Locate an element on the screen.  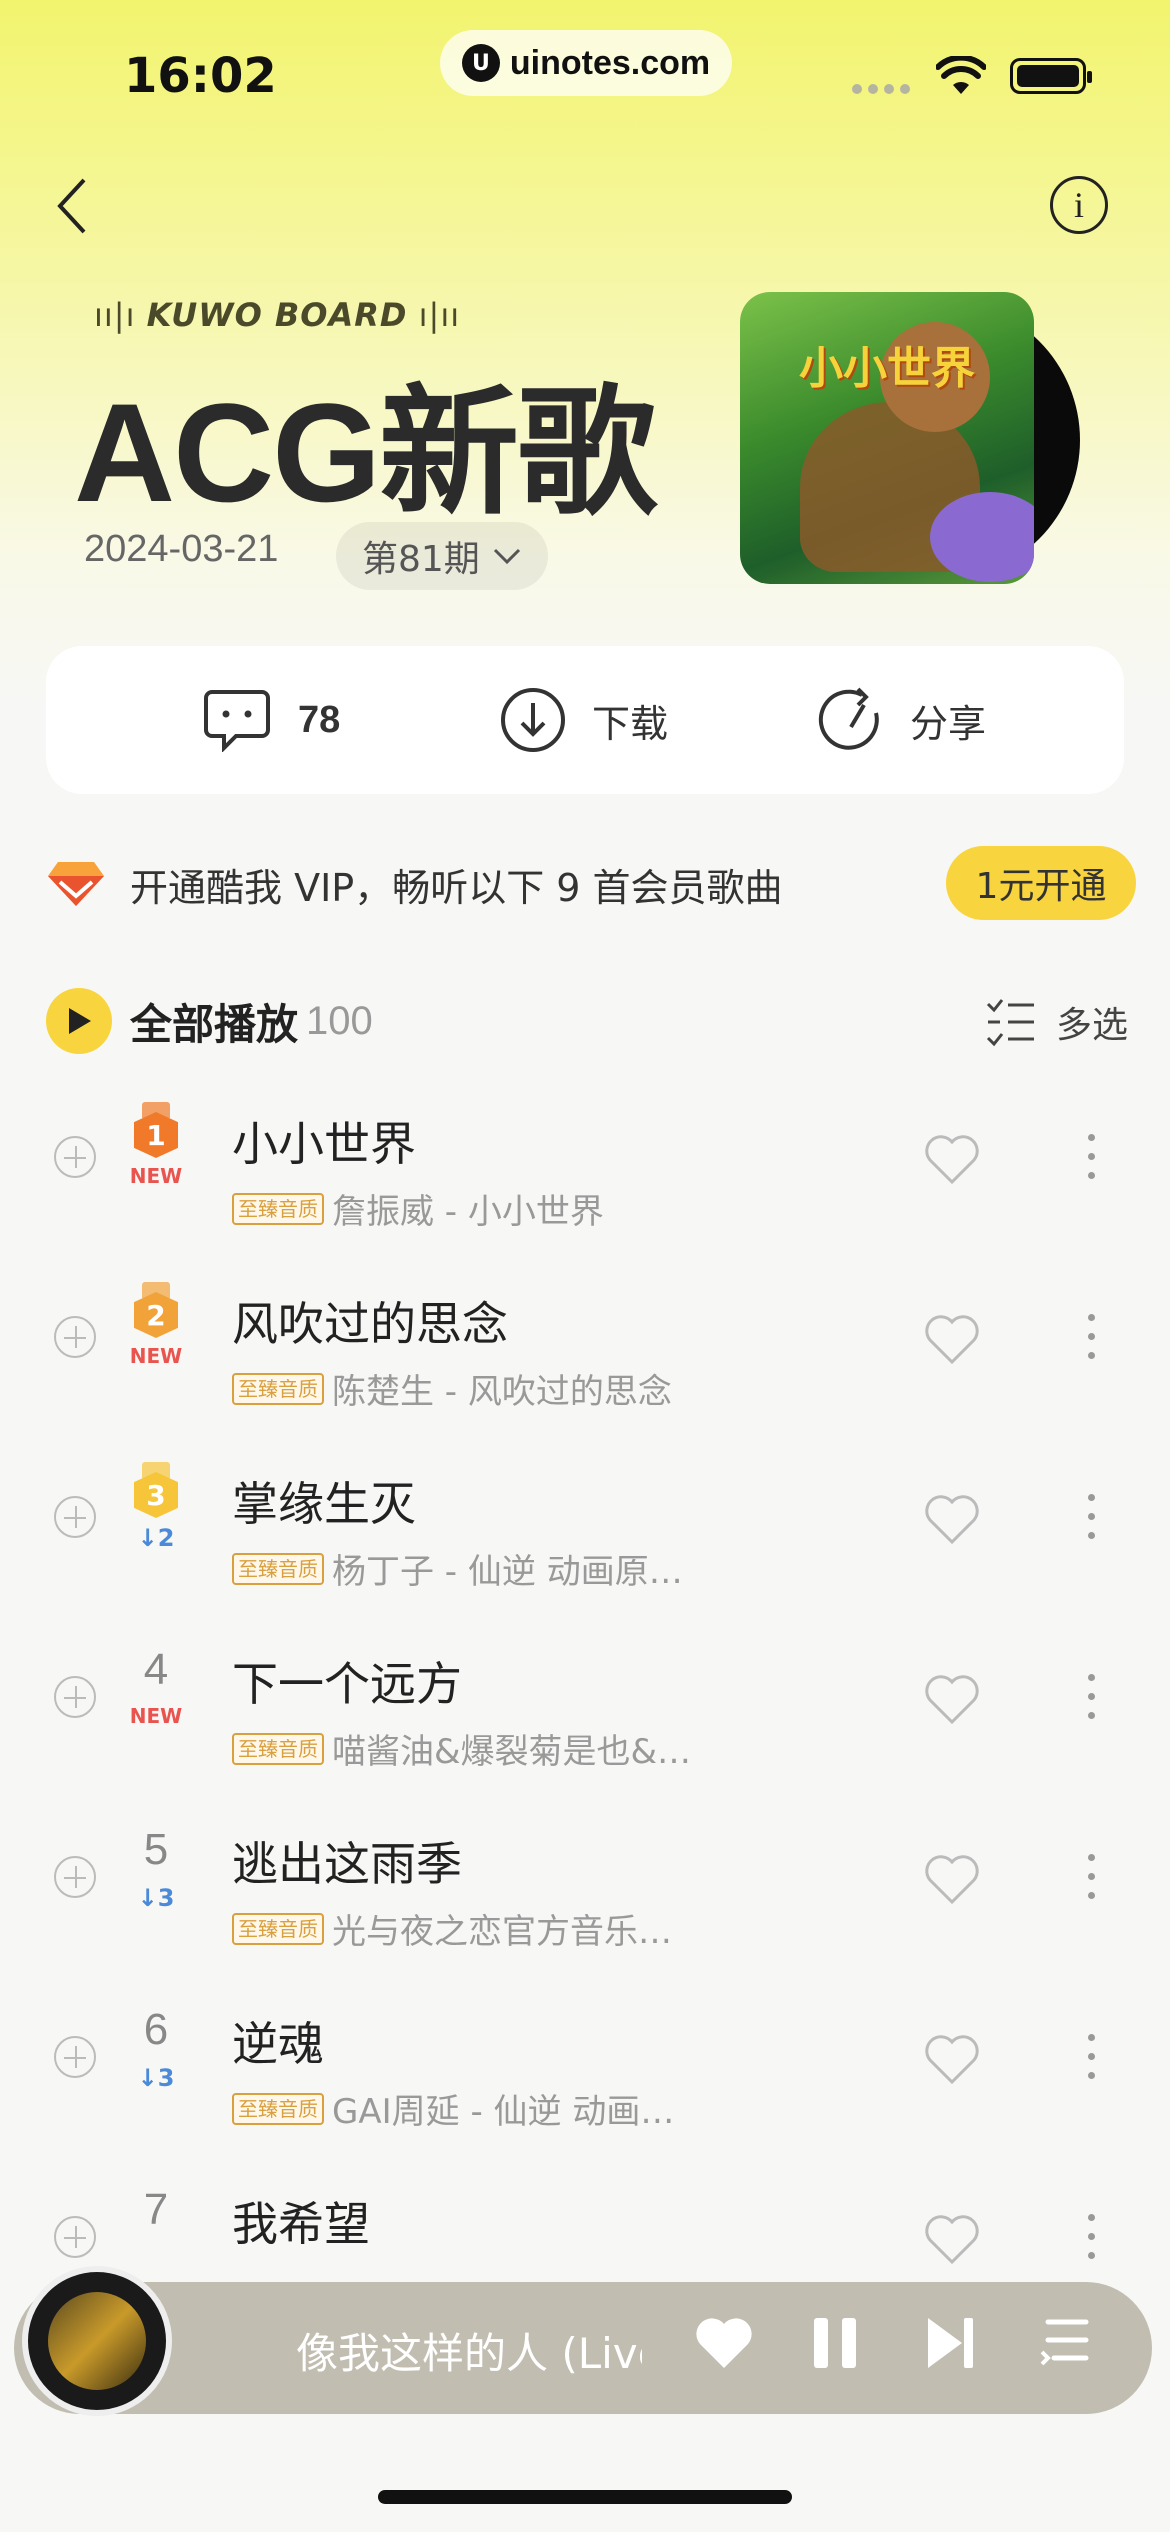
now-playing-title: 像我这样的人 (Live is located at coordinates (469, 2350).